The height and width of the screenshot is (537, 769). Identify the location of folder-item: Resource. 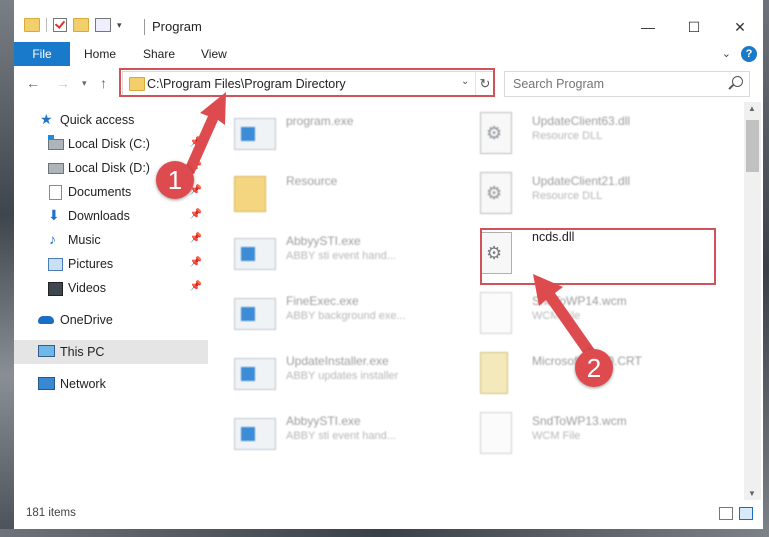
(344, 194).